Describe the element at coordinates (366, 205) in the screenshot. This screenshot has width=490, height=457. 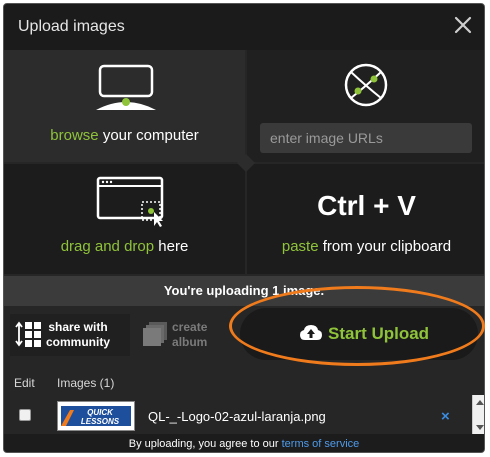
I see `paste-shortcut: Ctrl + V` at that location.